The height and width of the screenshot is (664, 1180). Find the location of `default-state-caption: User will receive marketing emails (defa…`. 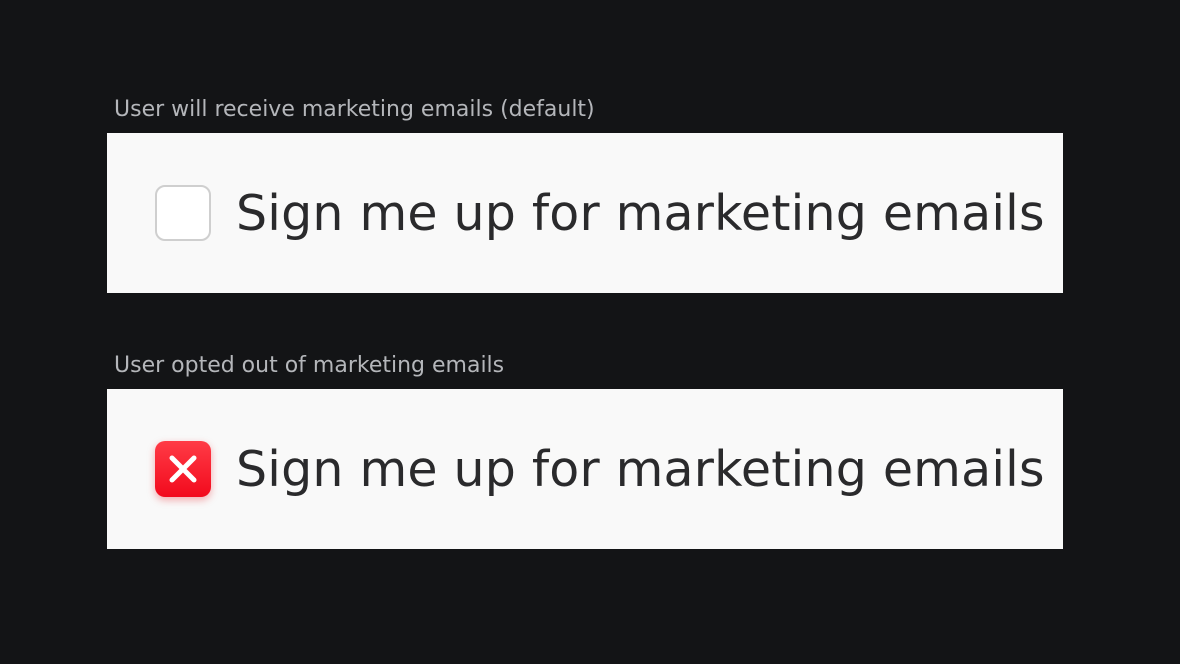

default-state-caption: User will receive marketing emails (defa… is located at coordinates (354, 109).